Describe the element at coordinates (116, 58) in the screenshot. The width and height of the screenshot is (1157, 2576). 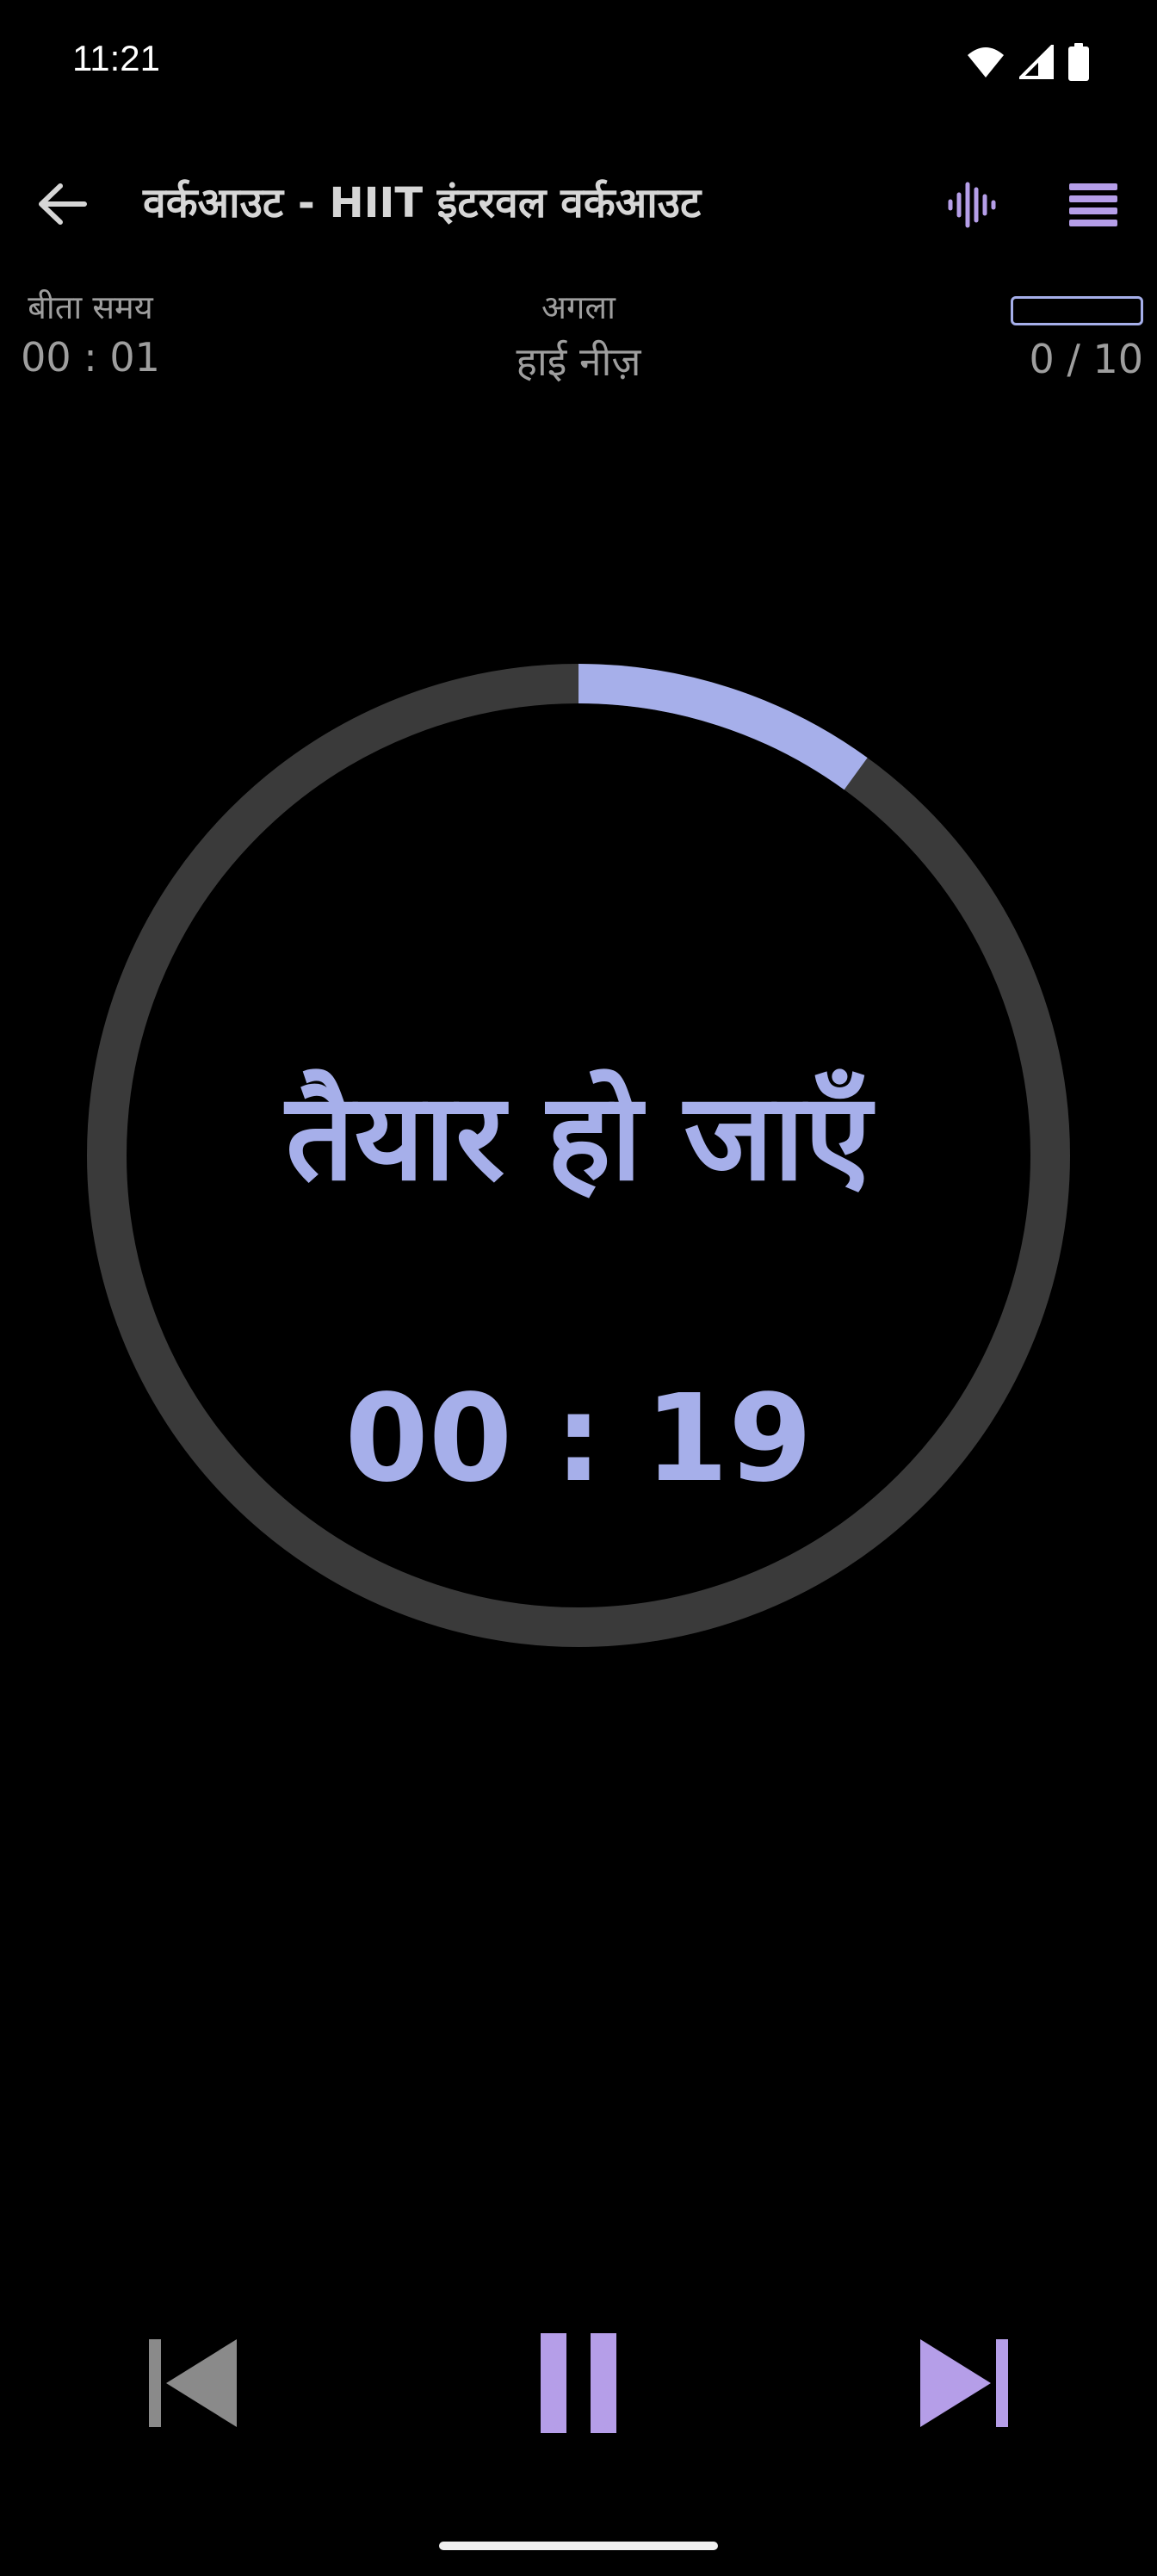
I see `status-time: 11:21` at that location.